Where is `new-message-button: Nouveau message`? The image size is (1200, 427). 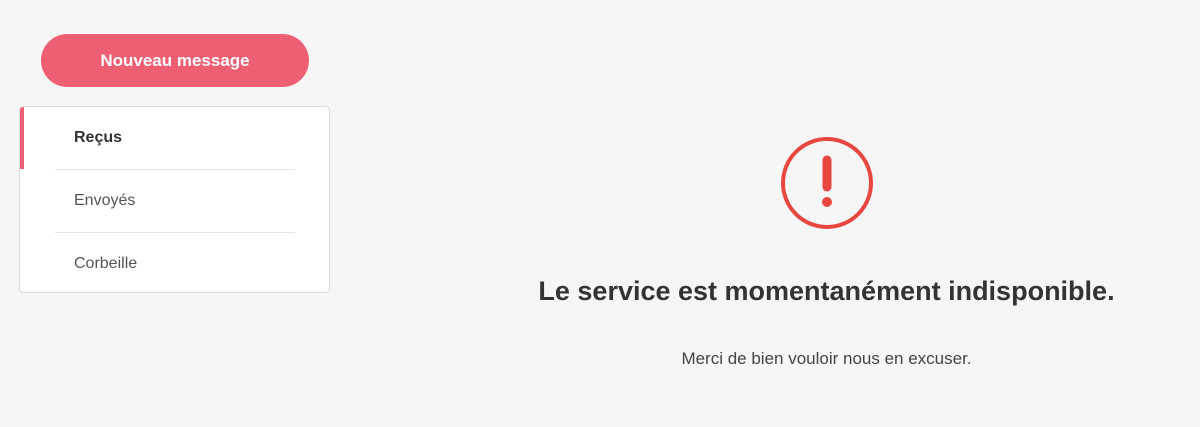 new-message-button: Nouveau message is located at coordinates (175, 60).